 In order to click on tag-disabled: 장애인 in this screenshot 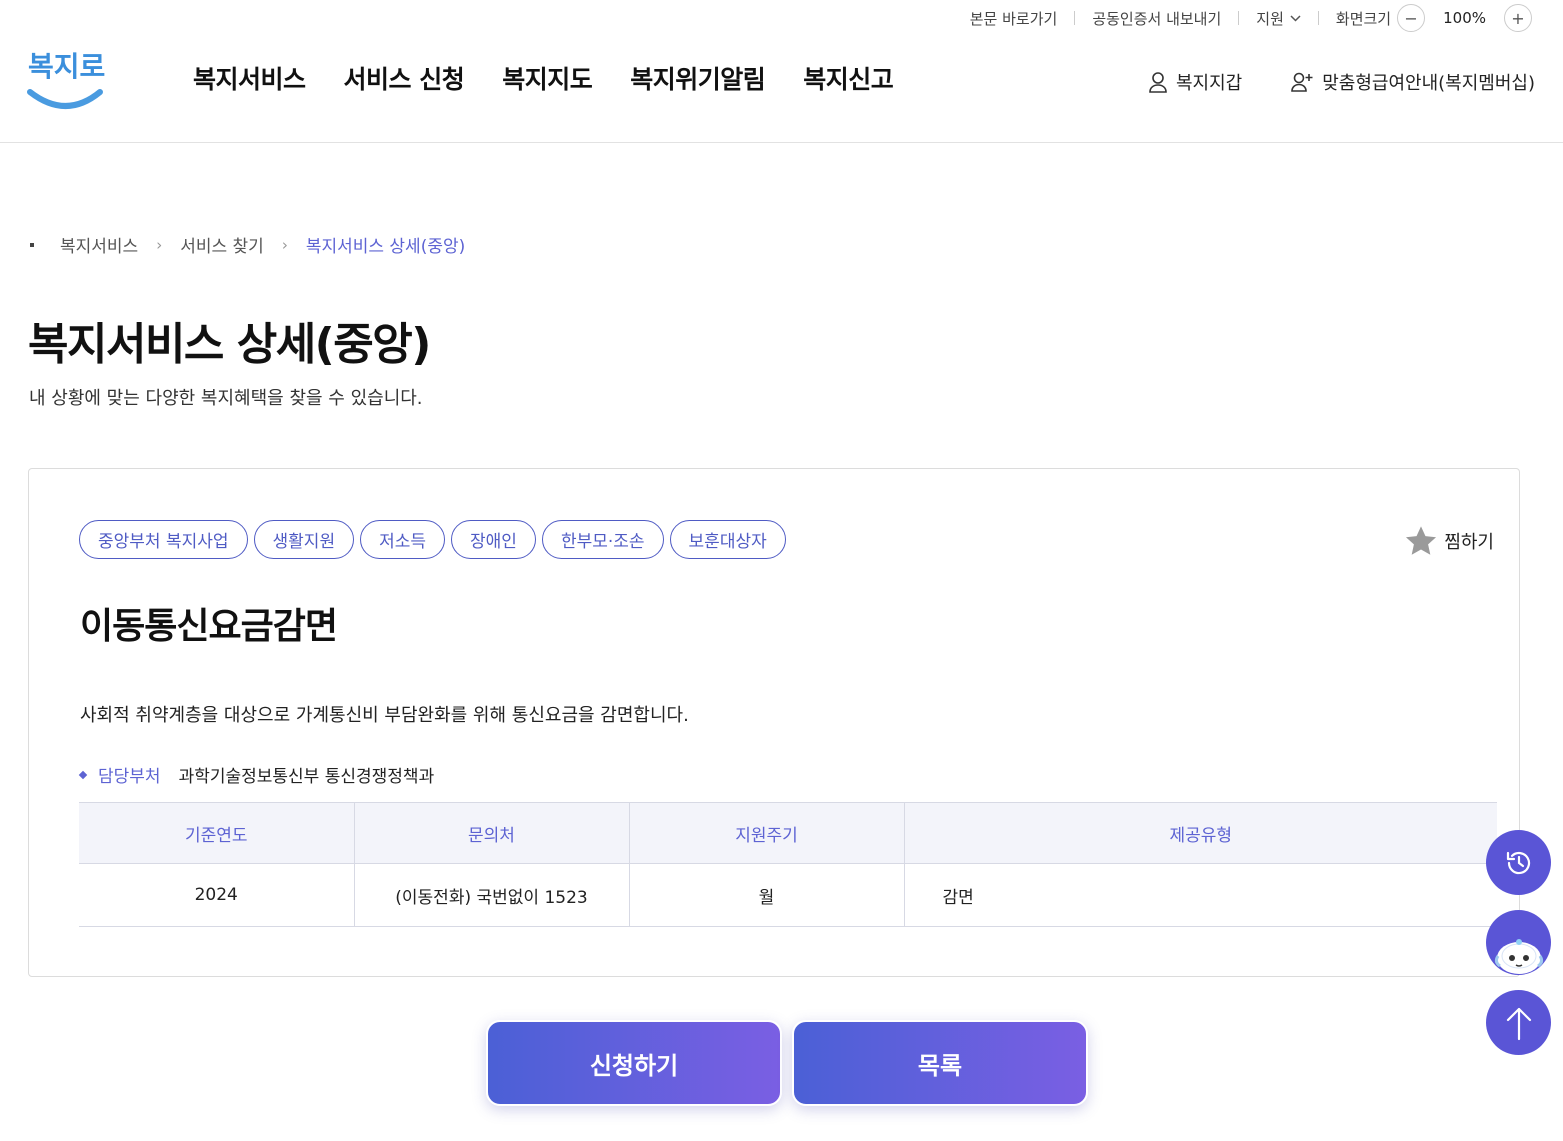, I will do `click(493, 539)`.